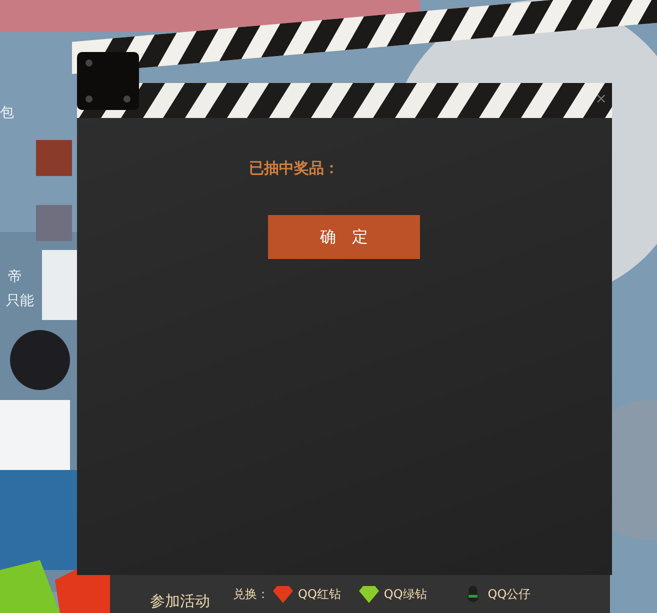 The width and height of the screenshot is (657, 613). Describe the element at coordinates (15, 277) in the screenshot. I see `background-text: 帝` at that location.